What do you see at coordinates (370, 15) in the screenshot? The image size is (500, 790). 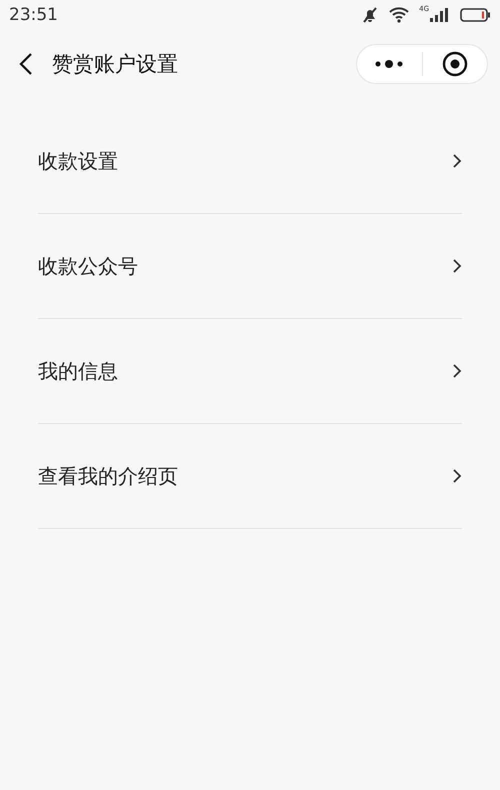 I see `bell-muted-icon` at bounding box center [370, 15].